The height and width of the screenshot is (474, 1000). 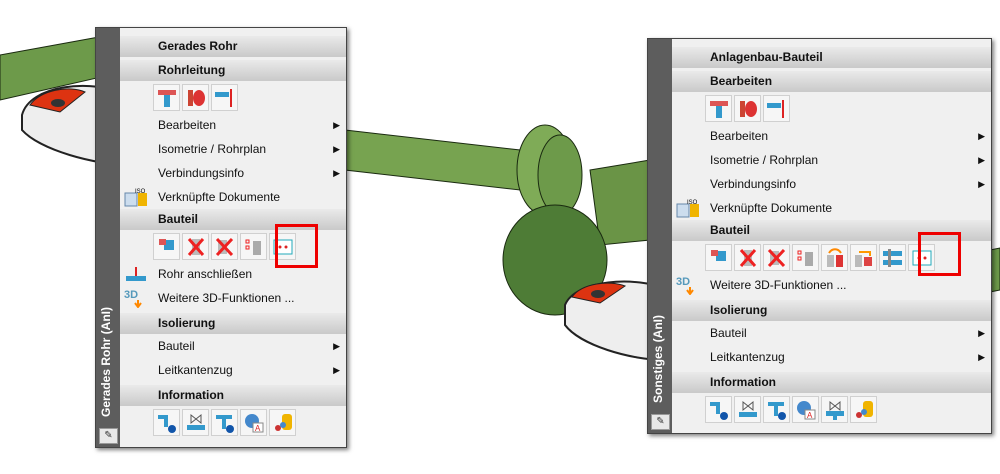 What do you see at coordinates (831, 57) in the screenshot?
I see `menu-title: Anlagenbau-Bauteil` at bounding box center [831, 57].